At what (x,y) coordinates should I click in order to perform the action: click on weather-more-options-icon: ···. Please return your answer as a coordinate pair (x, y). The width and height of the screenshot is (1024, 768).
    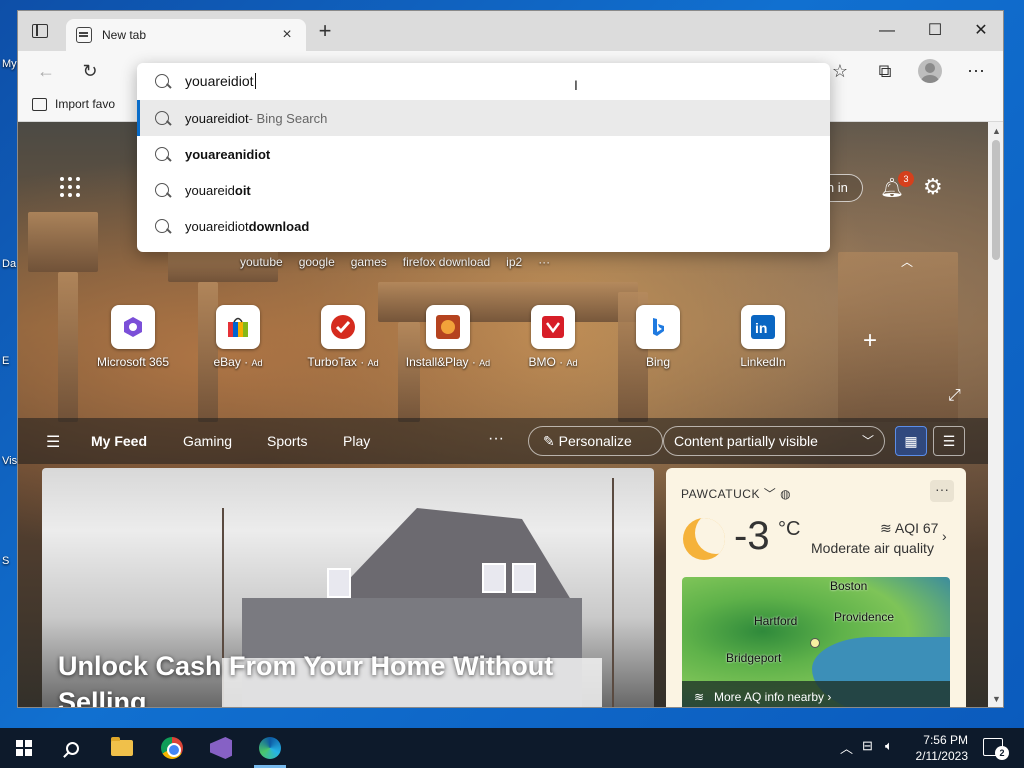
    Looking at the image, I should click on (942, 491).